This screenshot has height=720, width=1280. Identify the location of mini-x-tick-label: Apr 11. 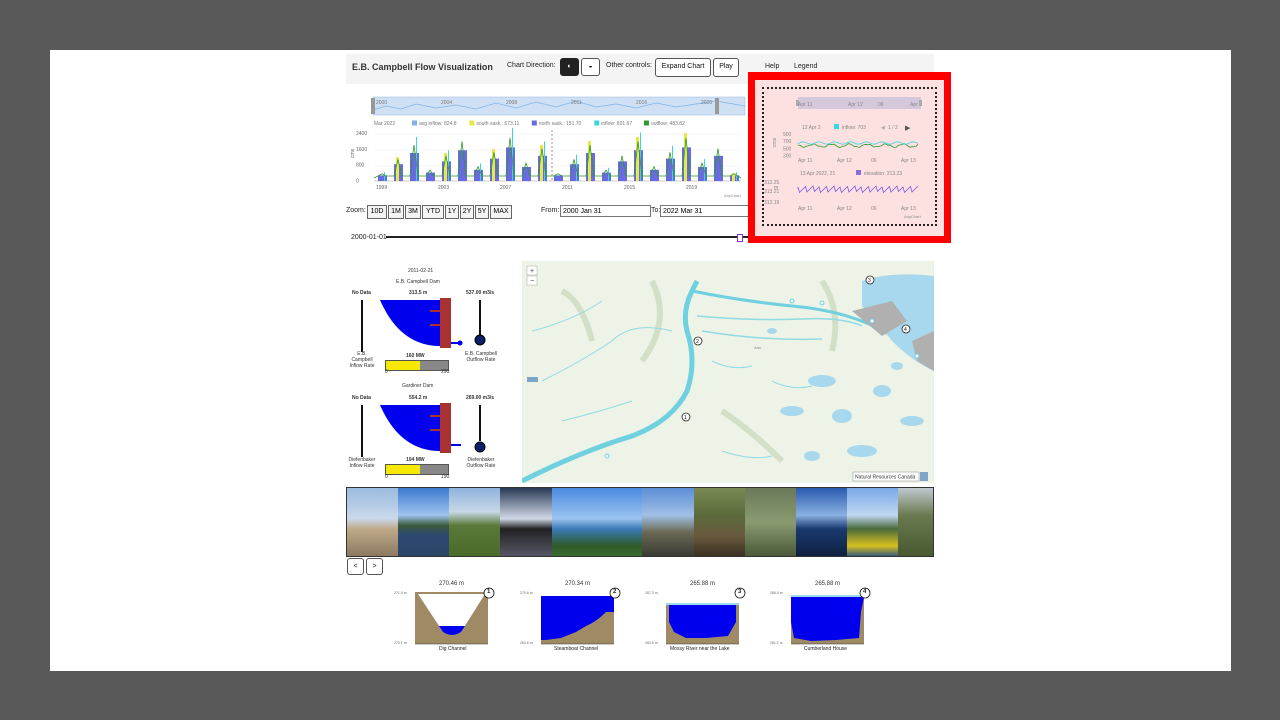
(805, 161).